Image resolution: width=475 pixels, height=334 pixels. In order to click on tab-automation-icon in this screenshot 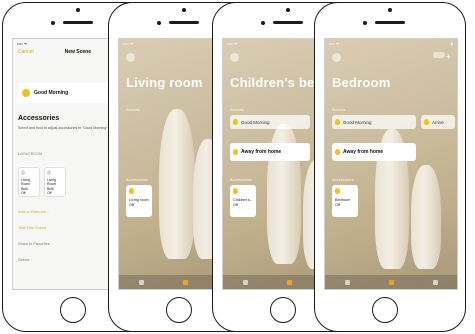, I will do `click(435, 282)`.